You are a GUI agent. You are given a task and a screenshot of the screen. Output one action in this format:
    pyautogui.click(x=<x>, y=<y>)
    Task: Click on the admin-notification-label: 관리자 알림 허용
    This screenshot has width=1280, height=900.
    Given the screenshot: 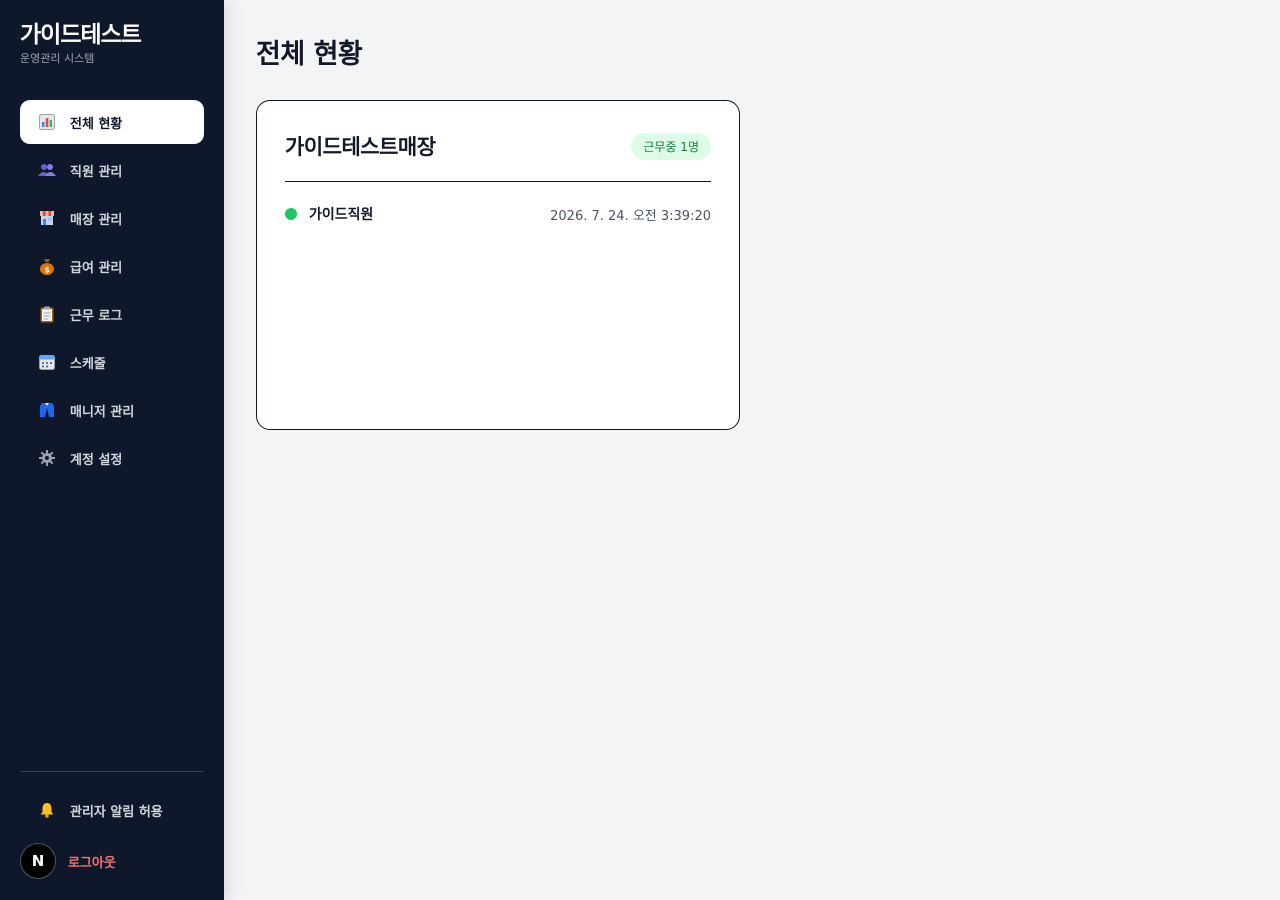 What is the action you would take?
    pyautogui.click(x=116, y=812)
    